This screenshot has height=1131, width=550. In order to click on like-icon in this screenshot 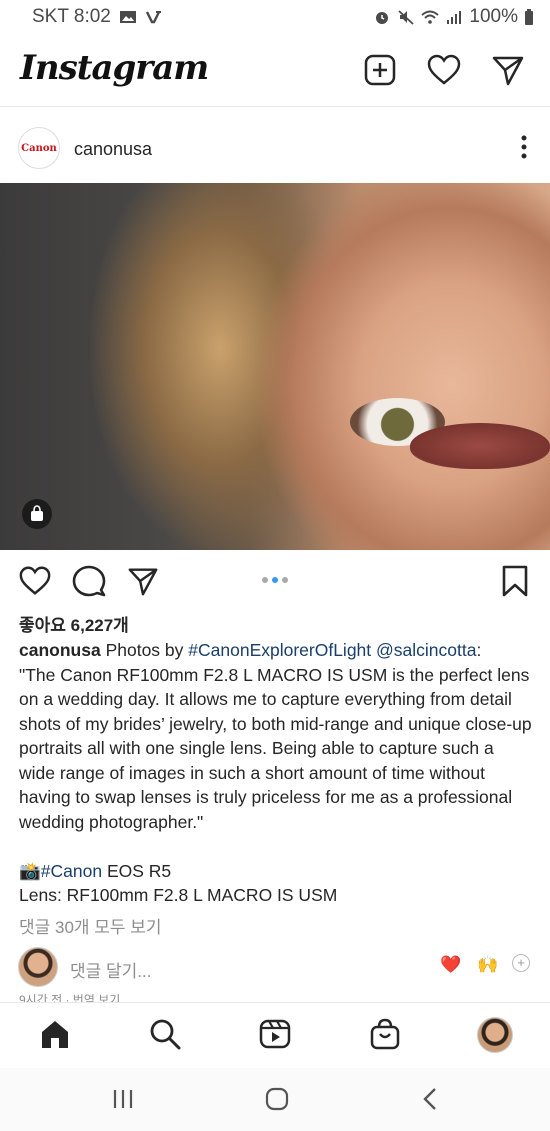, I will do `click(35, 581)`.